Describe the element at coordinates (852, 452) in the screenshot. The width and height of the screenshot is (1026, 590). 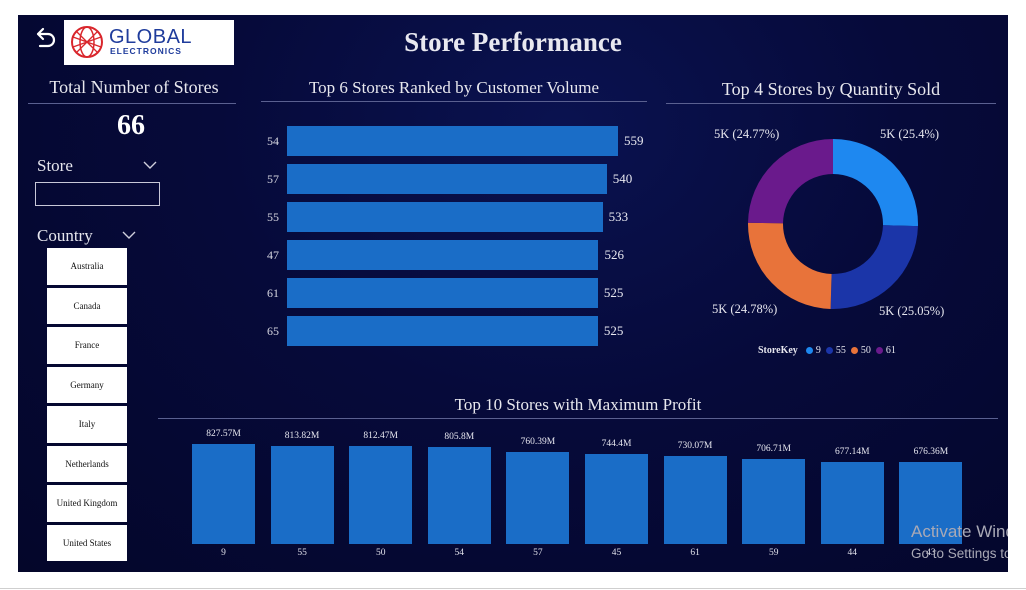
I see `bar-value-label: 677.14M` at that location.